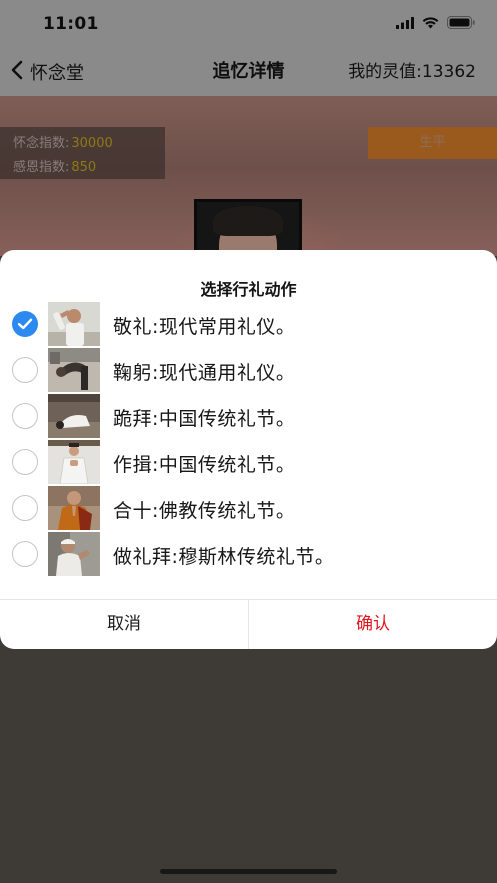  Describe the element at coordinates (74, 554) in the screenshot. I see `prayer-thumbnail` at that location.